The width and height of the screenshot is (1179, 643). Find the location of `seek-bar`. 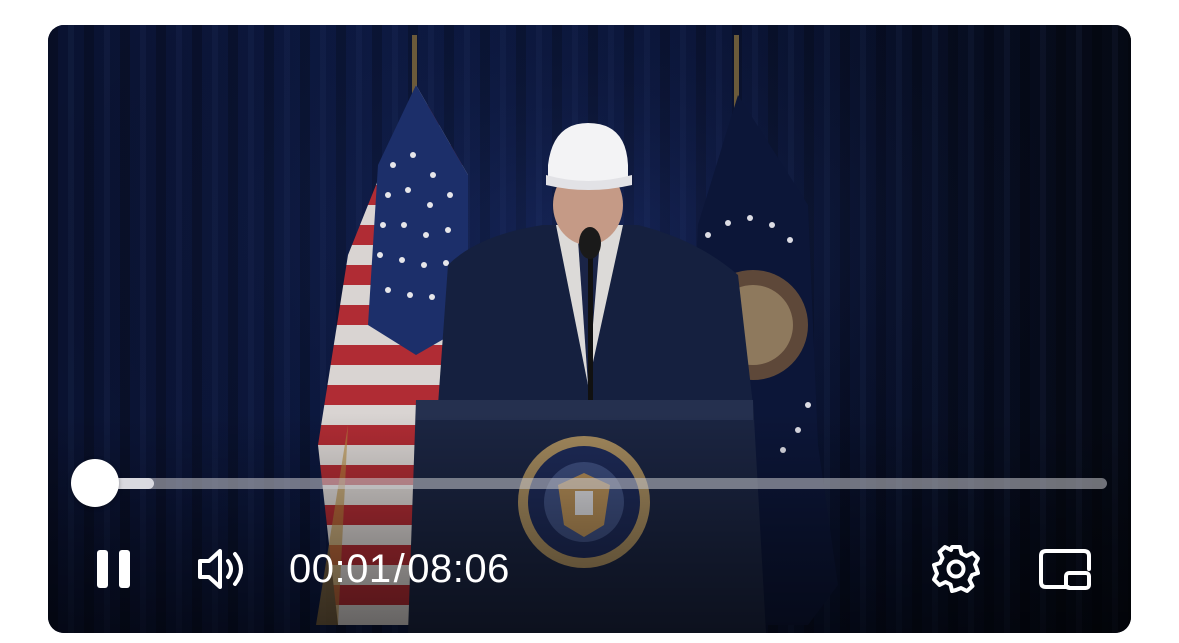

seek-bar is located at coordinates (589, 483).